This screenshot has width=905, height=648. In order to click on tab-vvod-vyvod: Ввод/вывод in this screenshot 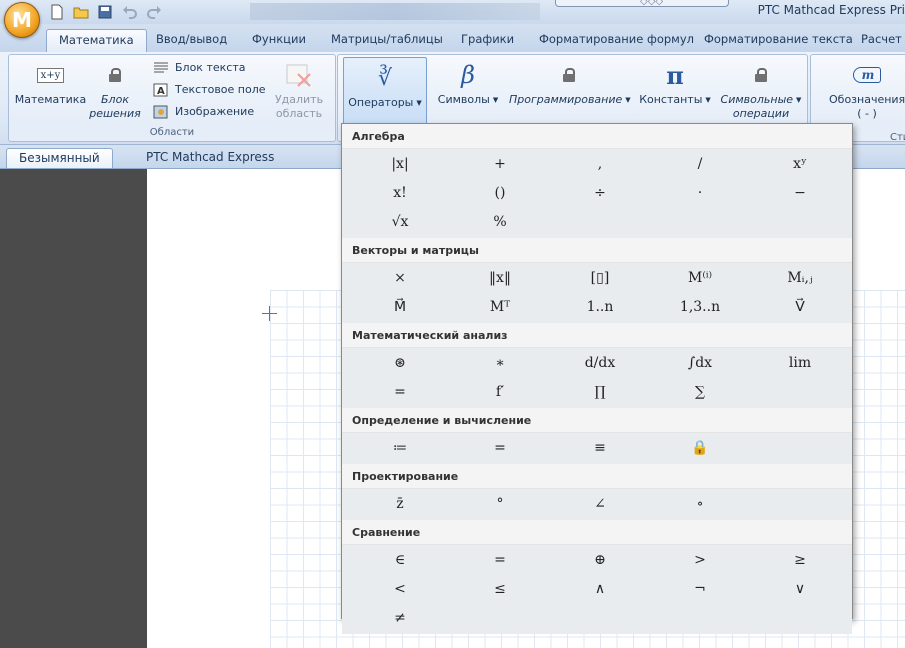, I will do `click(191, 40)`.